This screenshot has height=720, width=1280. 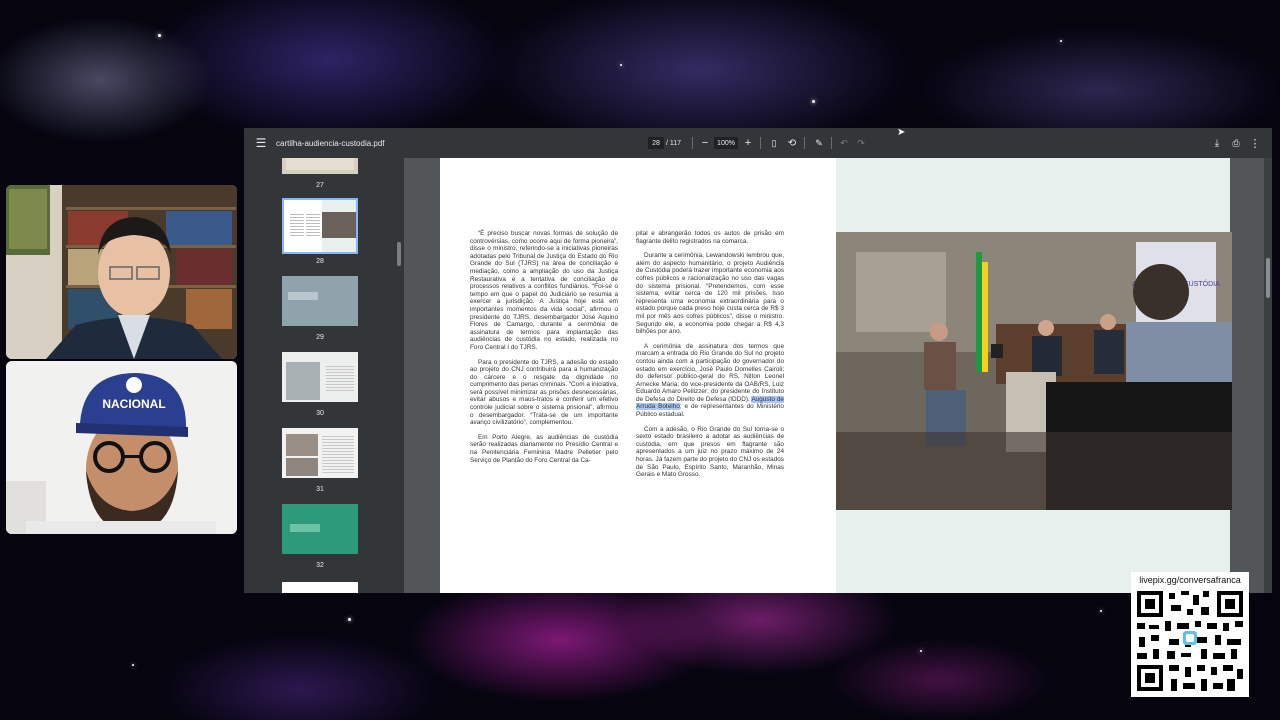 I want to click on webcam-feed-guest: NACIONAL, so click(x=121, y=447).